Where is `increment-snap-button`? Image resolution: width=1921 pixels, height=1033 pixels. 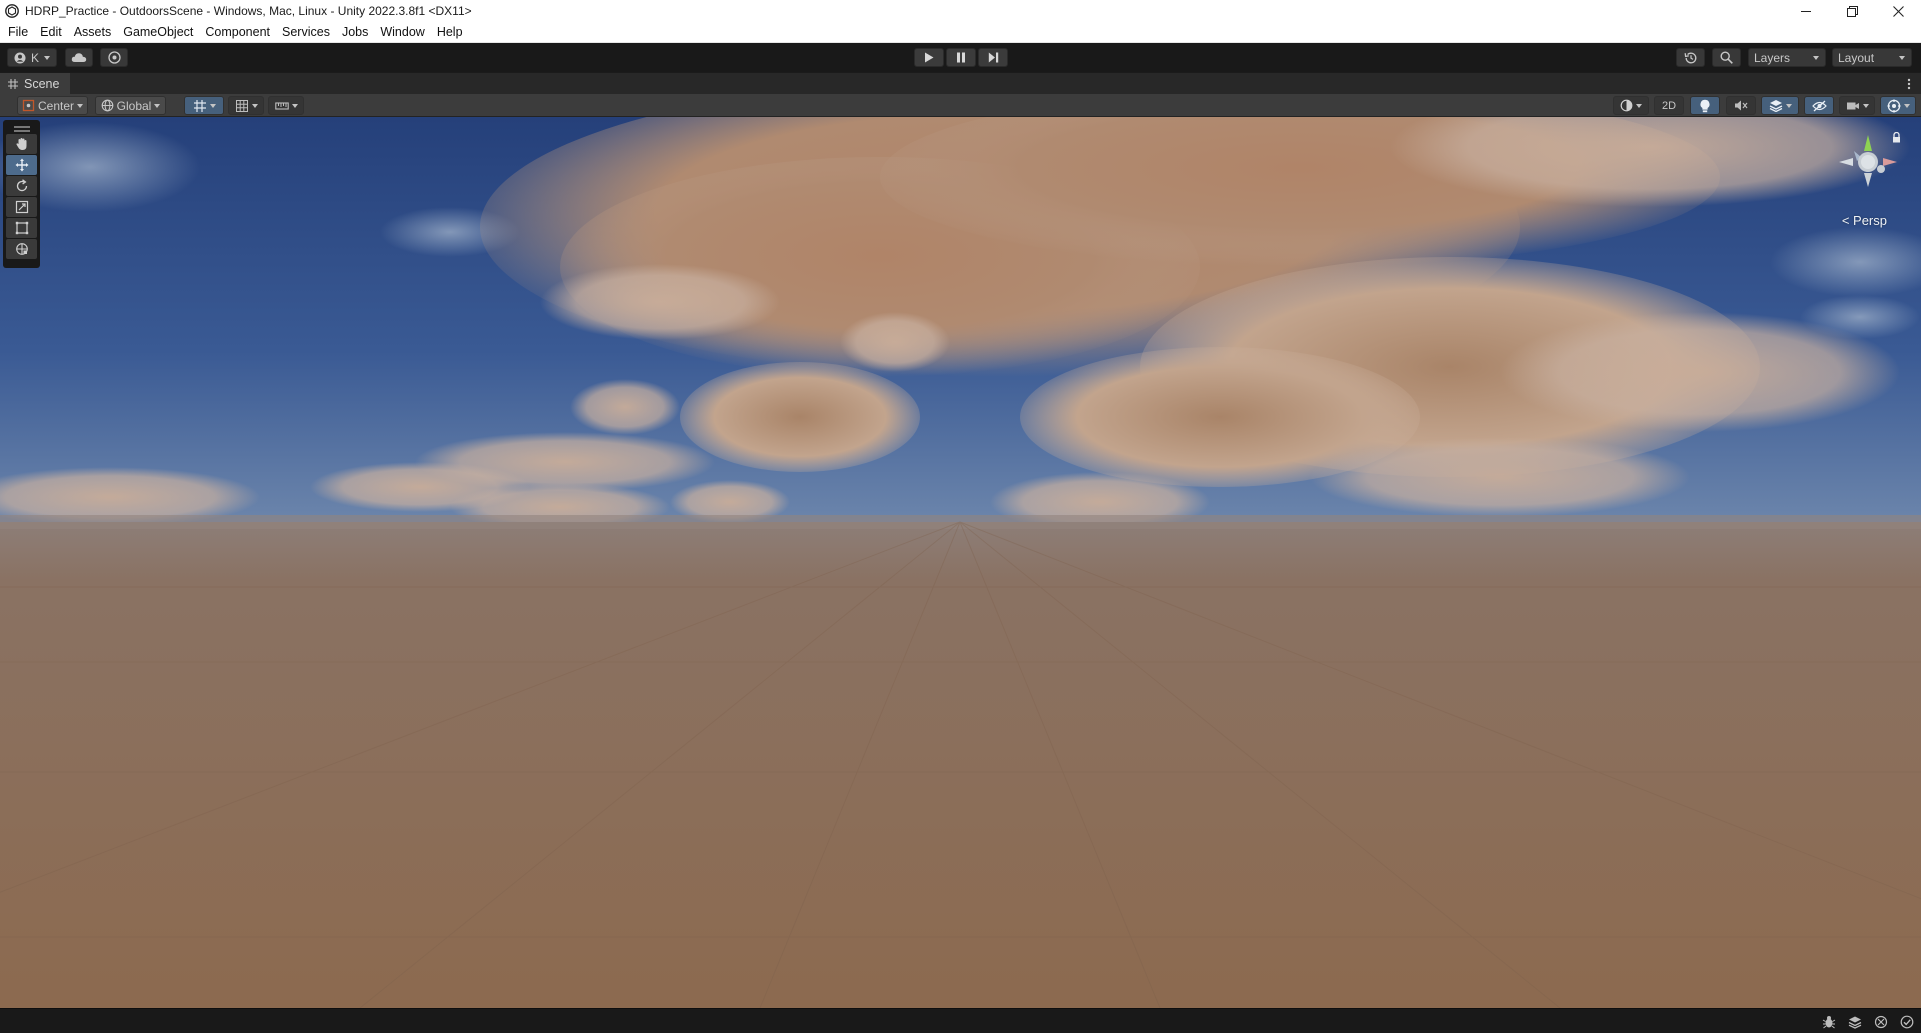 increment-snap-button is located at coordinates (286, 105).